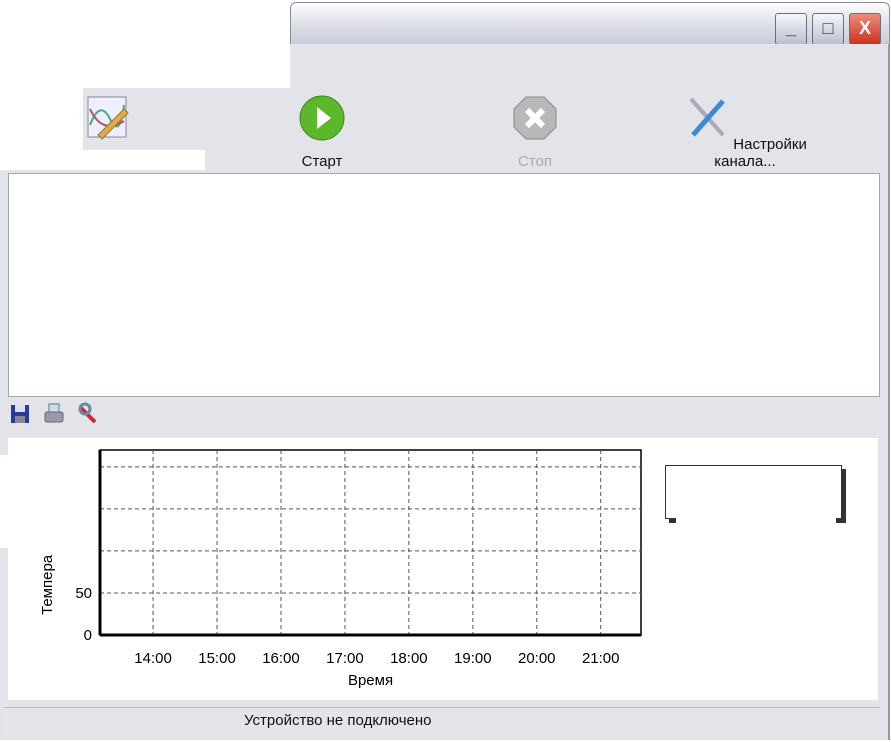  I want to click on x-tick-label: 17:00, so click(345, 658).